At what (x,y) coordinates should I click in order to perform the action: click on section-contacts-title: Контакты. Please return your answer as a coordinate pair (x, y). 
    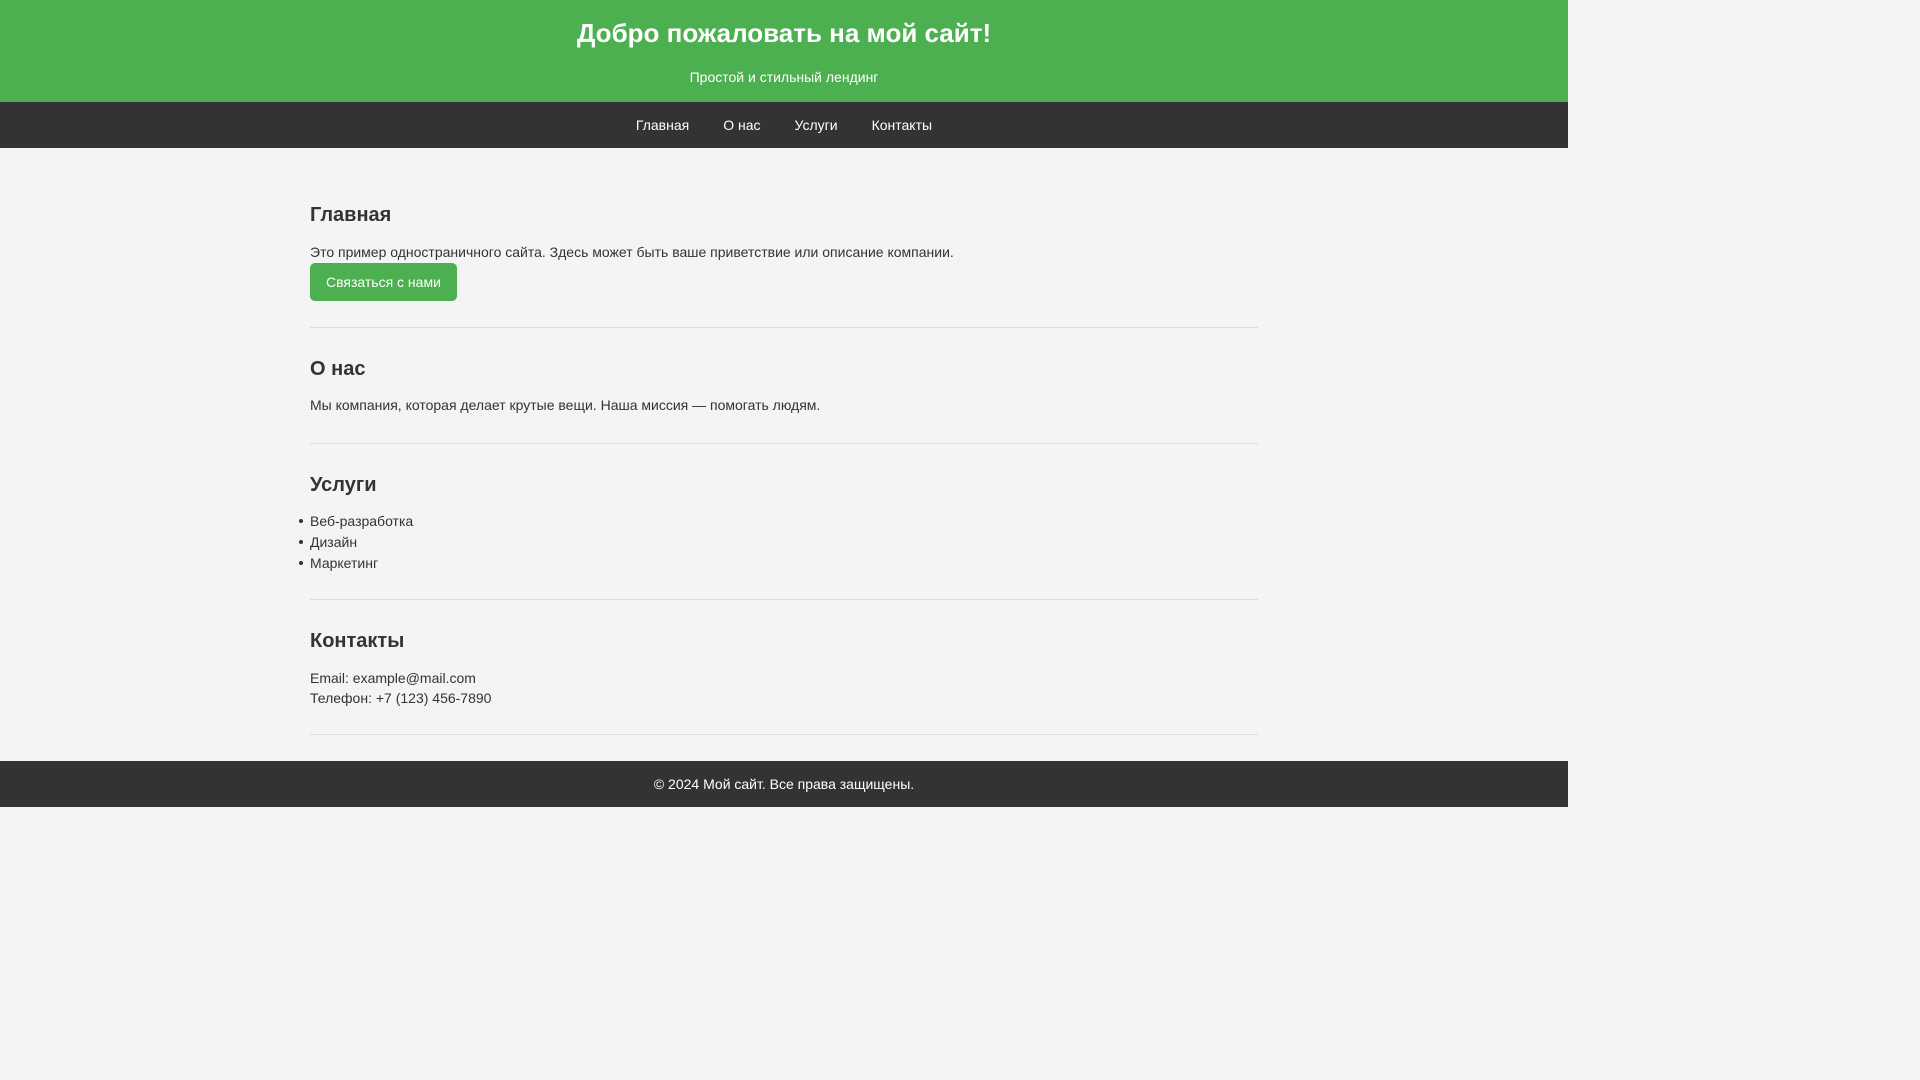
    Looking at the image, I should click on (357, 641).